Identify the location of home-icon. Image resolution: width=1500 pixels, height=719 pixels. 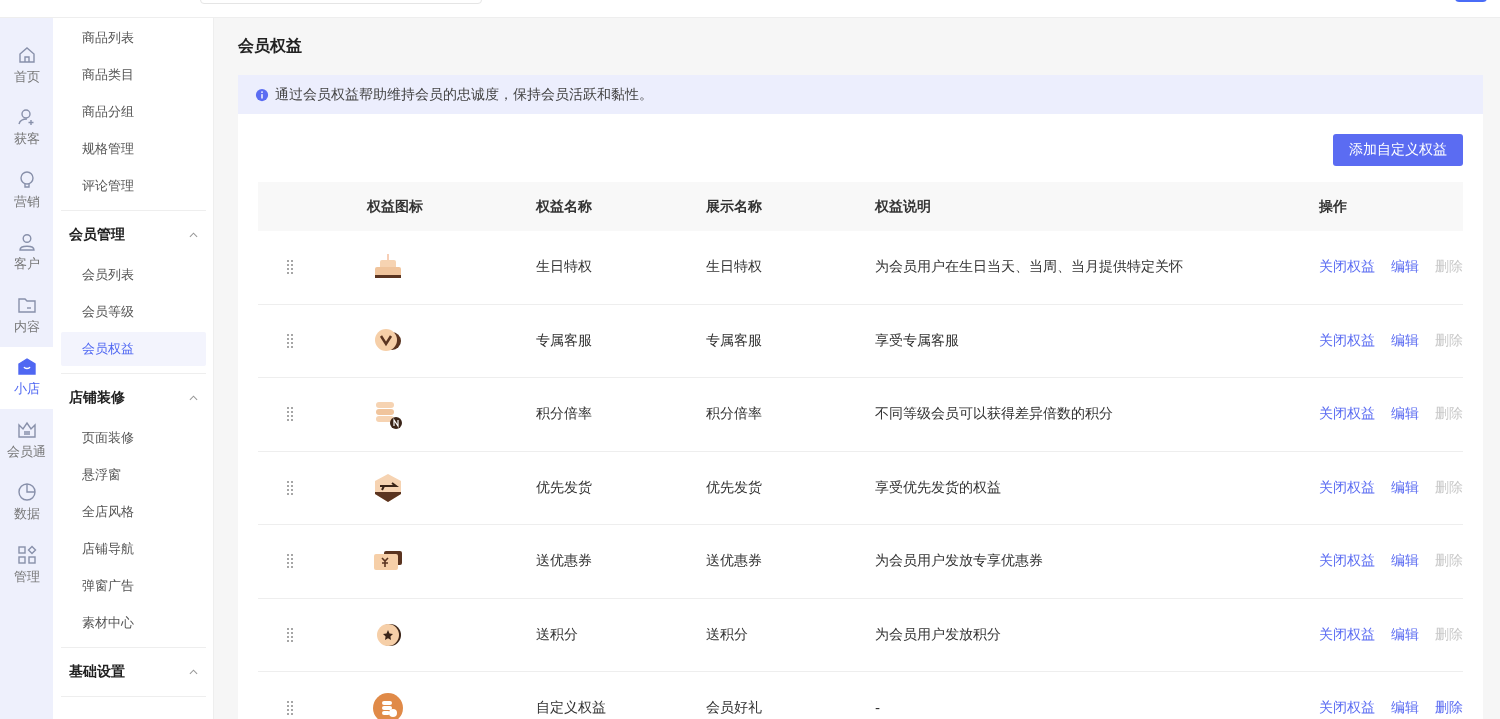
(26, 54).